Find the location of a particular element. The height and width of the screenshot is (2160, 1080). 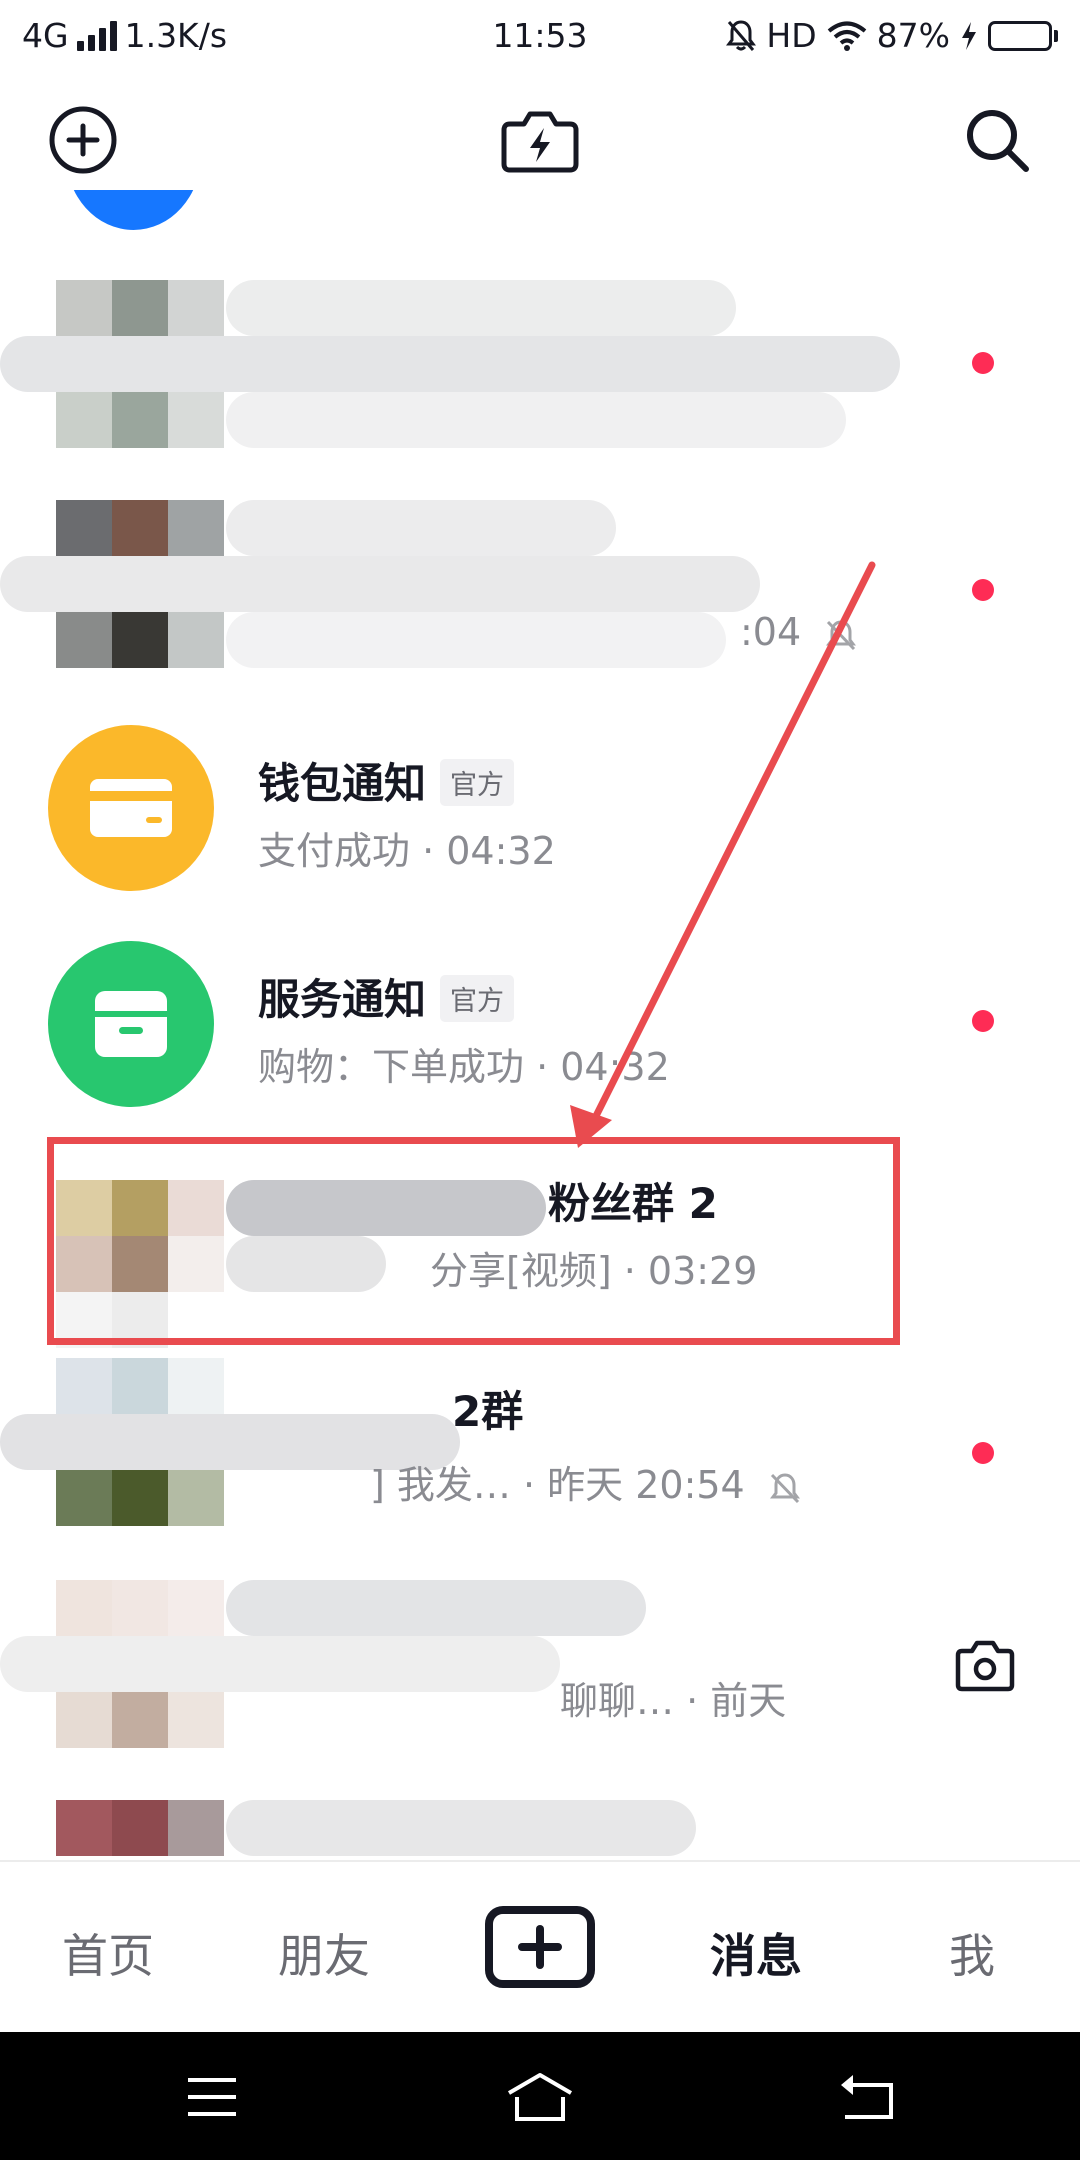

annotation-arrow is located at coordinates (723, 854).